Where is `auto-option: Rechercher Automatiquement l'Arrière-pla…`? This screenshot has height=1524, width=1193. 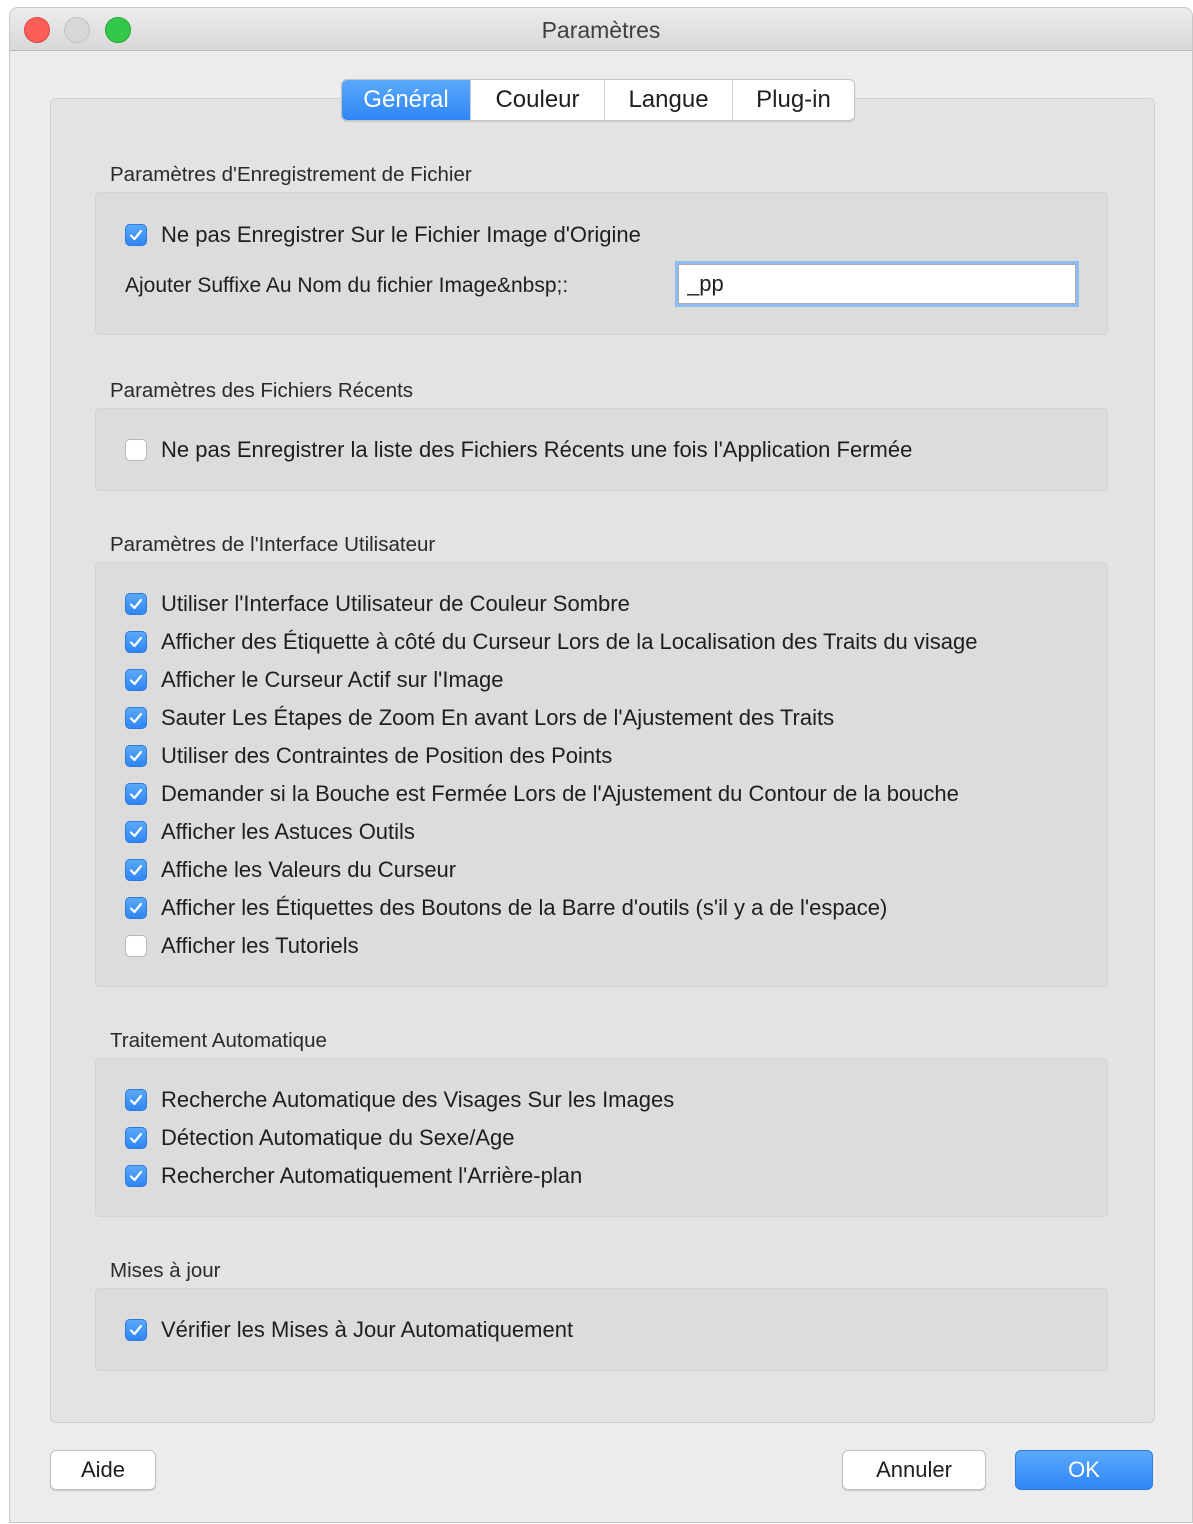 auto-option: Rechercher Automatiquement l'Arrière-pla… is located at coordinates (353, 1176).